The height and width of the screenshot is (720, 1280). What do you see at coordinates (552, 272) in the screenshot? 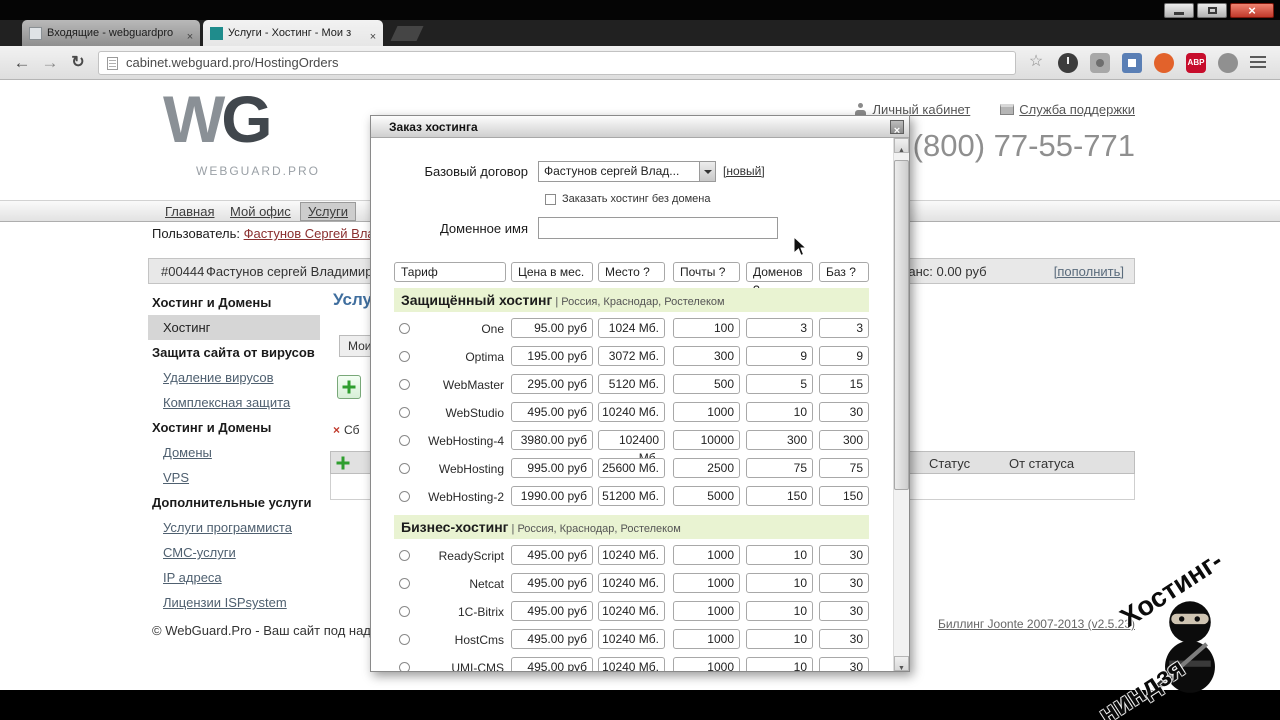
I see `header-price: Цена в мес.` at bounding box center [552, 272].